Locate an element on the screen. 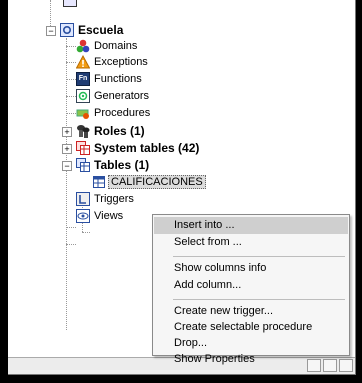 The width and height of the screenshot is (362, 383). tree-item-label: Roles (1) is located at coordinates (119, 131).